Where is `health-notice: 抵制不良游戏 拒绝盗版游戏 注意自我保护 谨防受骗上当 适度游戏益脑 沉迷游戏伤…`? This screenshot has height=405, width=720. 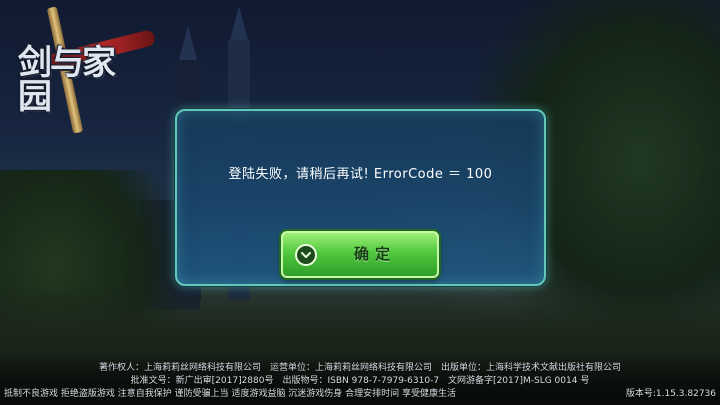 health-notice: 抵制不良游戏 拒绝盗版游戏 注意自我保护 谨防受骗上当 适度游戏益脑 沉迷游戏伤… is located at coordinates (230, 394).